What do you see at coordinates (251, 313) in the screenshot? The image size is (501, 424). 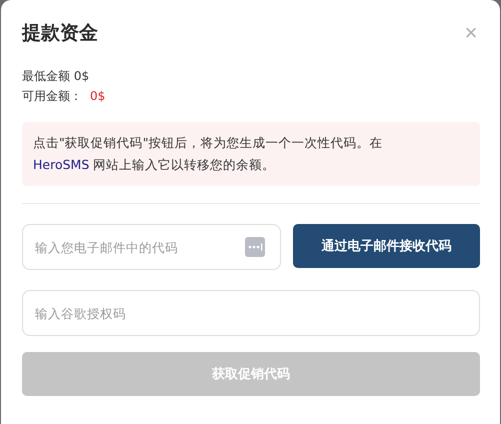 I see `google-code-field: 输入谷歌授权码` at bounding box center [251, 313].